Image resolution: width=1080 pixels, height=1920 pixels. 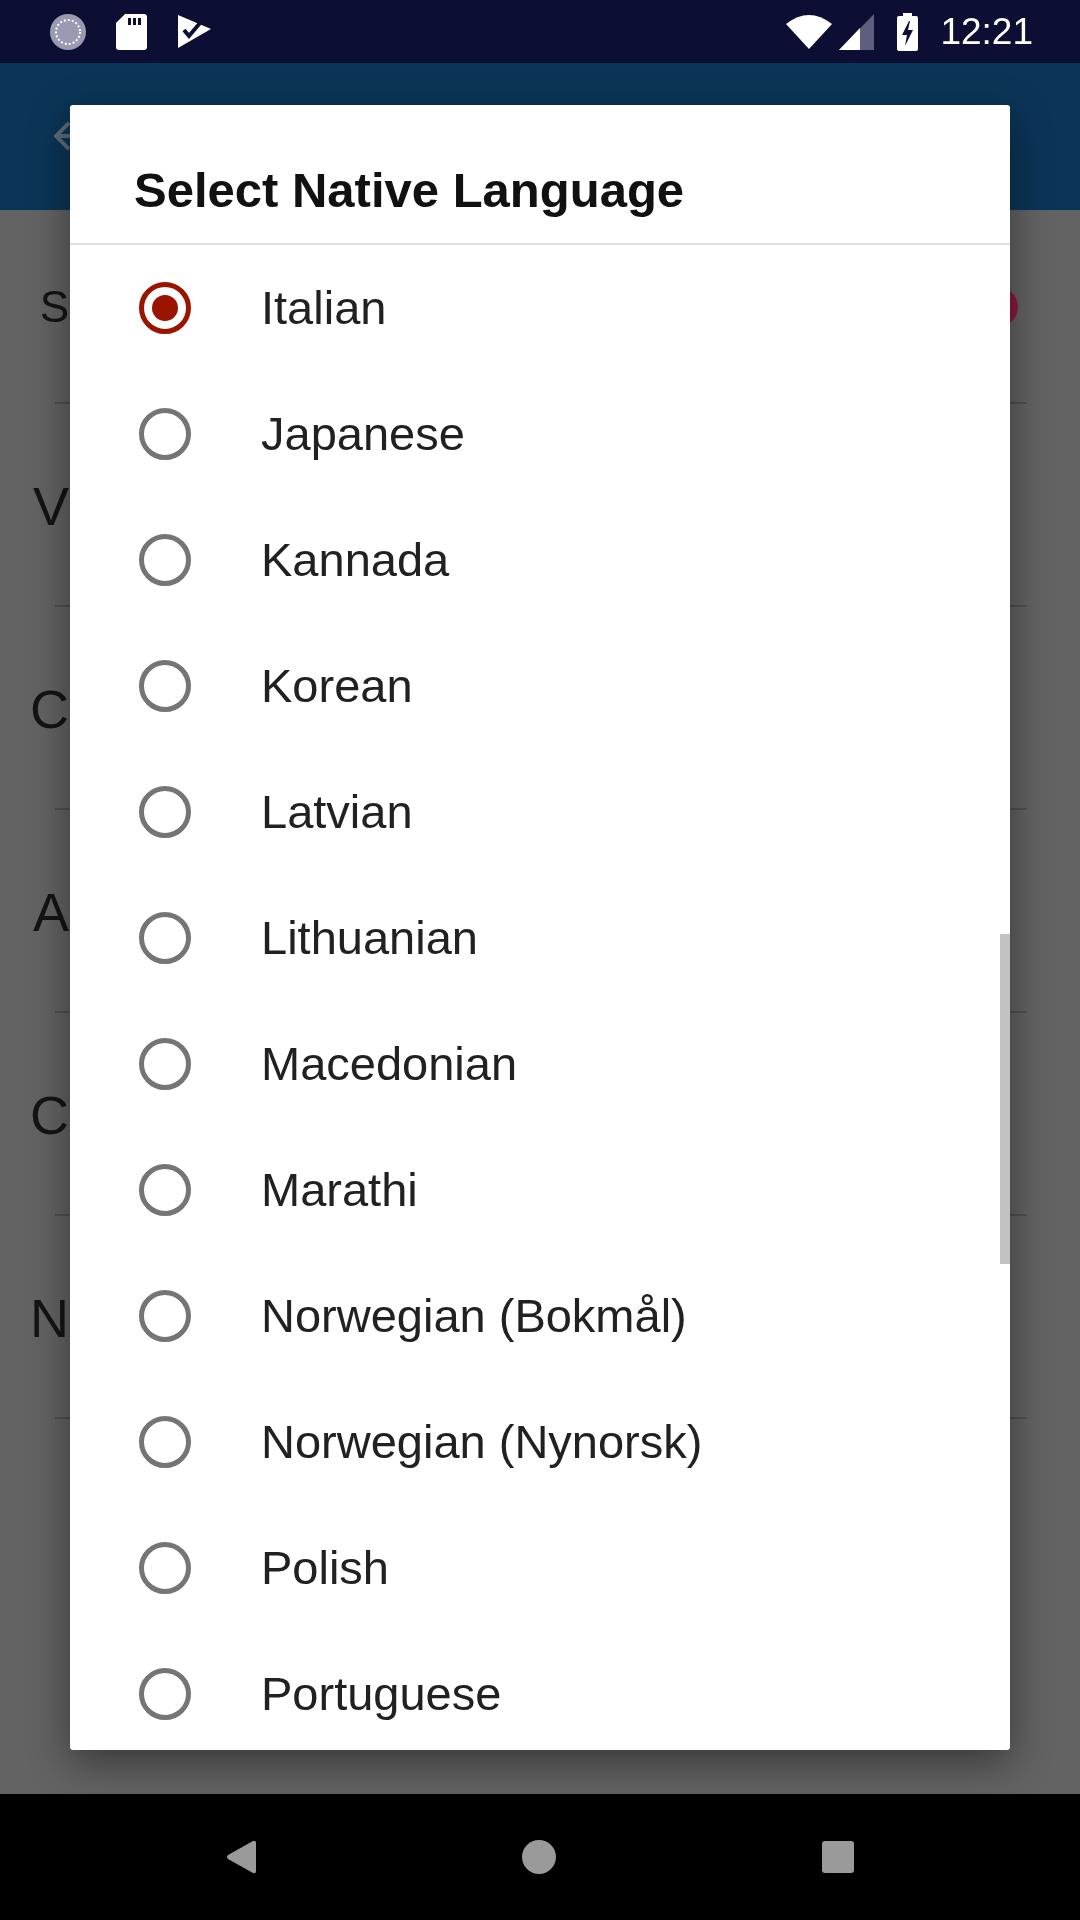 I want to click on language-label: Norwegian (Nynorsk), so click(x=482, y=1442).